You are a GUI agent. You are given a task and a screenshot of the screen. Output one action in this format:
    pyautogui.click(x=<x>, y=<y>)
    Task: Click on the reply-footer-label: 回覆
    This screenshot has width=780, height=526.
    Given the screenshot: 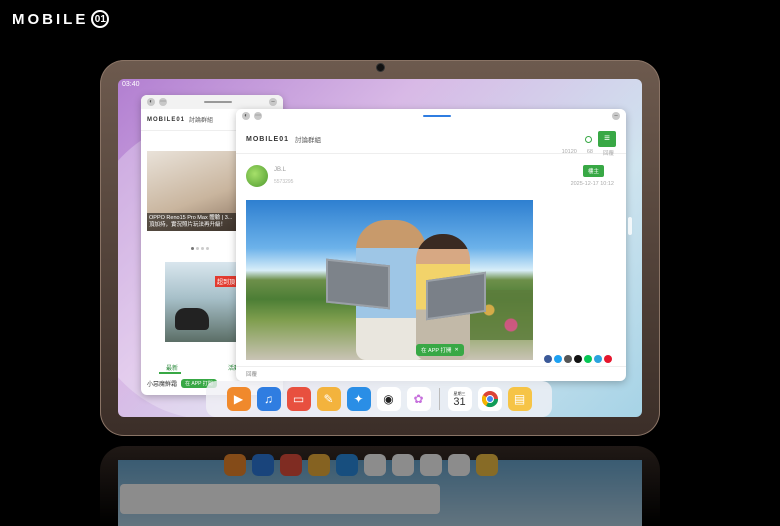 What is the action you would take?
    pyautogui.click(x=251, y=374)
    